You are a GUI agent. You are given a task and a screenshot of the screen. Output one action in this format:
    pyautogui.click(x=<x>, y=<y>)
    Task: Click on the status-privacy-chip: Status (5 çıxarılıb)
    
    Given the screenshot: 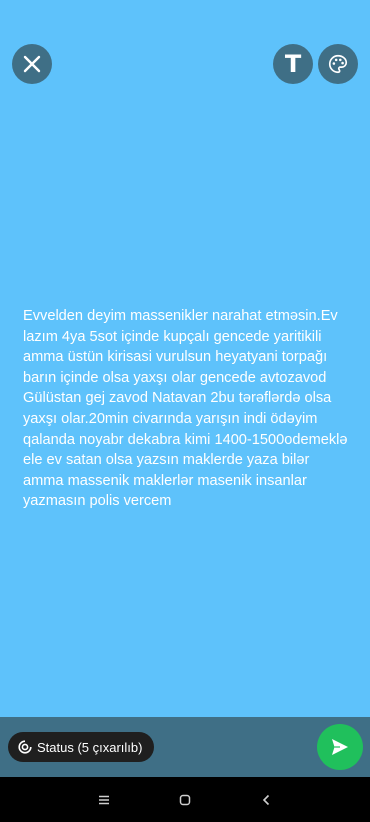 What is the action you would take?
    pyautogui.click(x=81, y=747)
    